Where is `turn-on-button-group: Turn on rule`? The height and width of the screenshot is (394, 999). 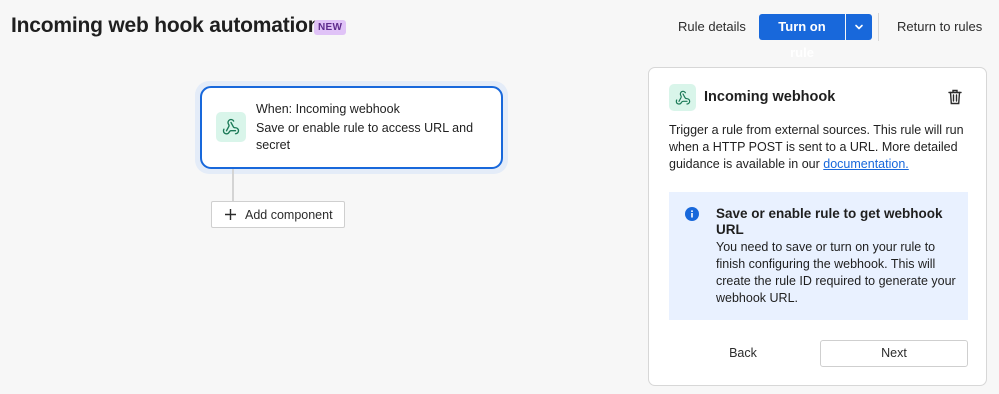 turn-on-button-group: Turn on rule is located at coordinates (815, 37).